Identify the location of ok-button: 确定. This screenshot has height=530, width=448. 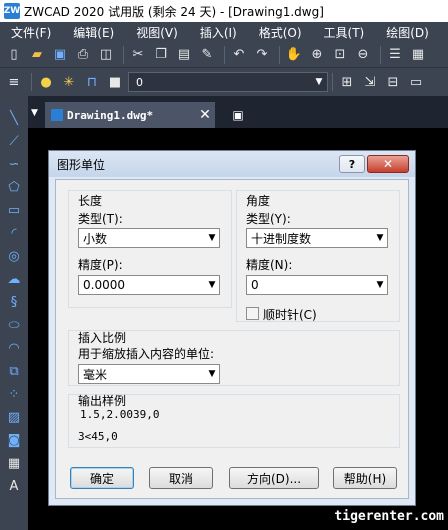
(102, 478).